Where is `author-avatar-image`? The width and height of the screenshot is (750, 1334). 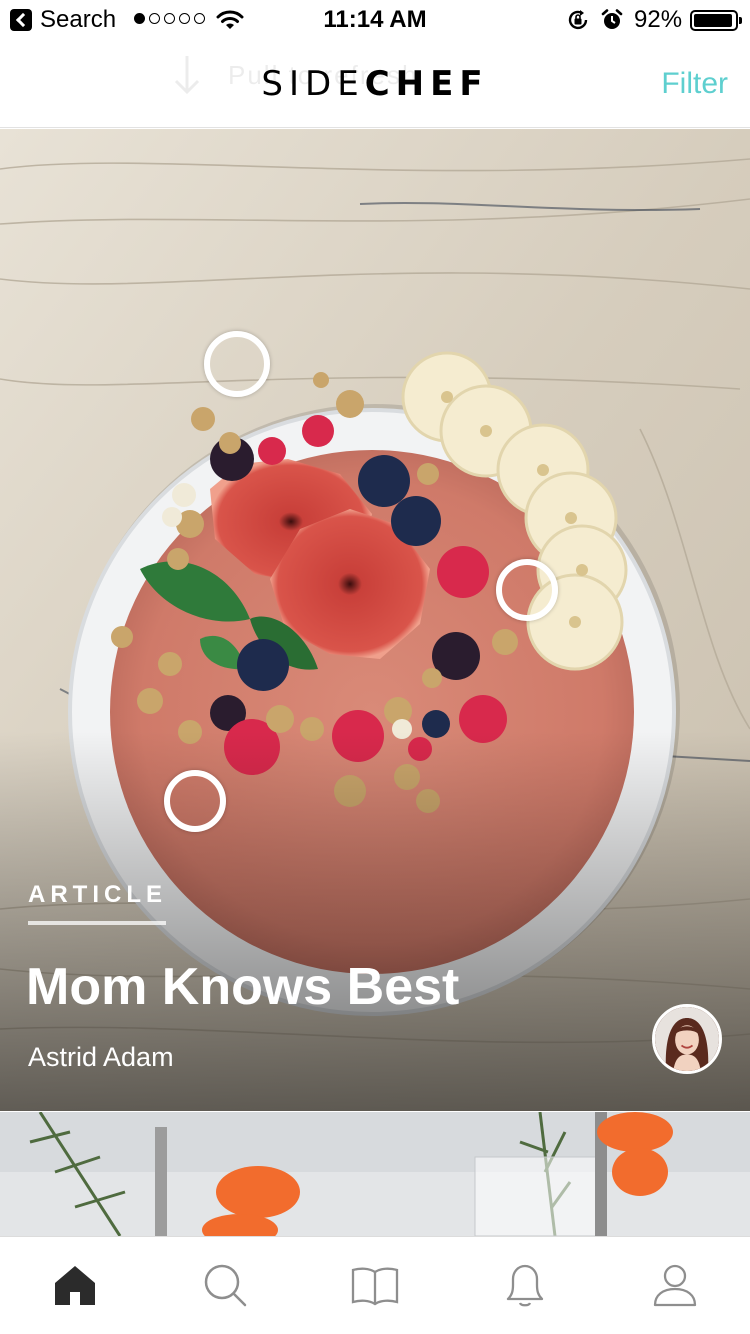
author-avatar-image is located at coordinates (687, 1039).